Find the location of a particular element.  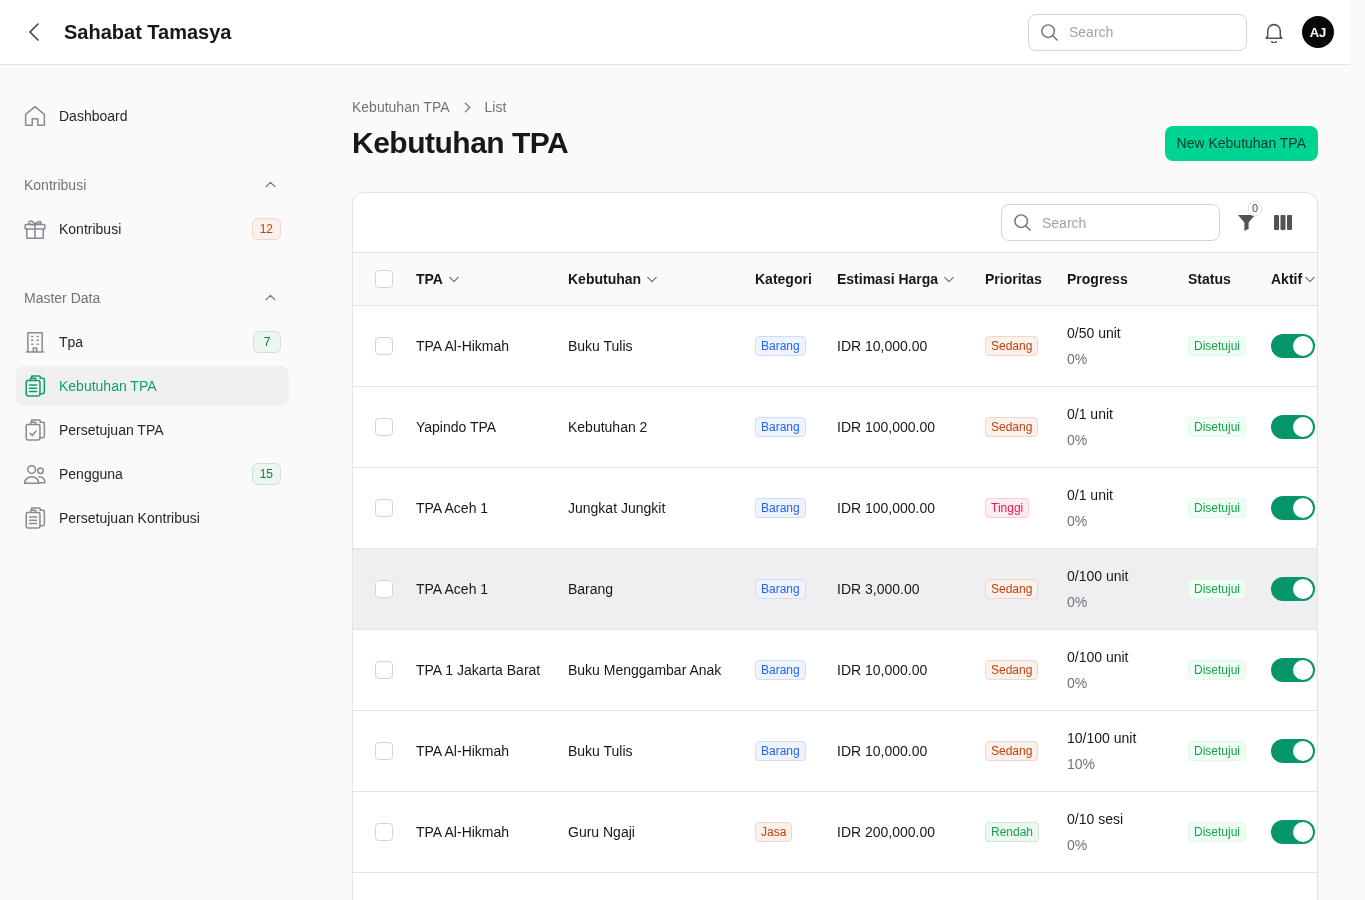

gift-icon is located at coordinates (35, 229).